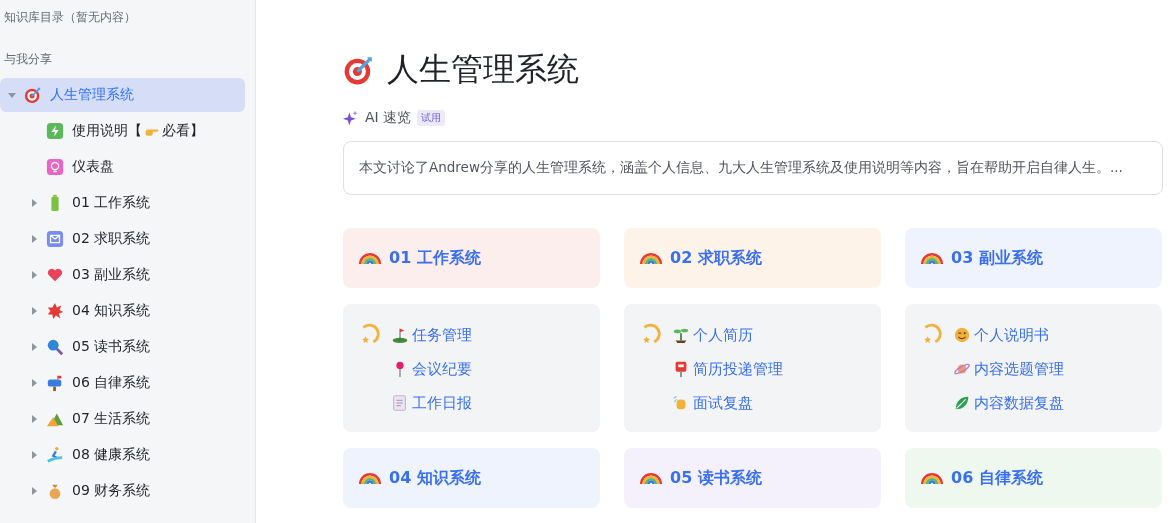 This screenshot has height=523, width=1174. I want to click on page-link: 内容数据复盘, so click(1008, 403).